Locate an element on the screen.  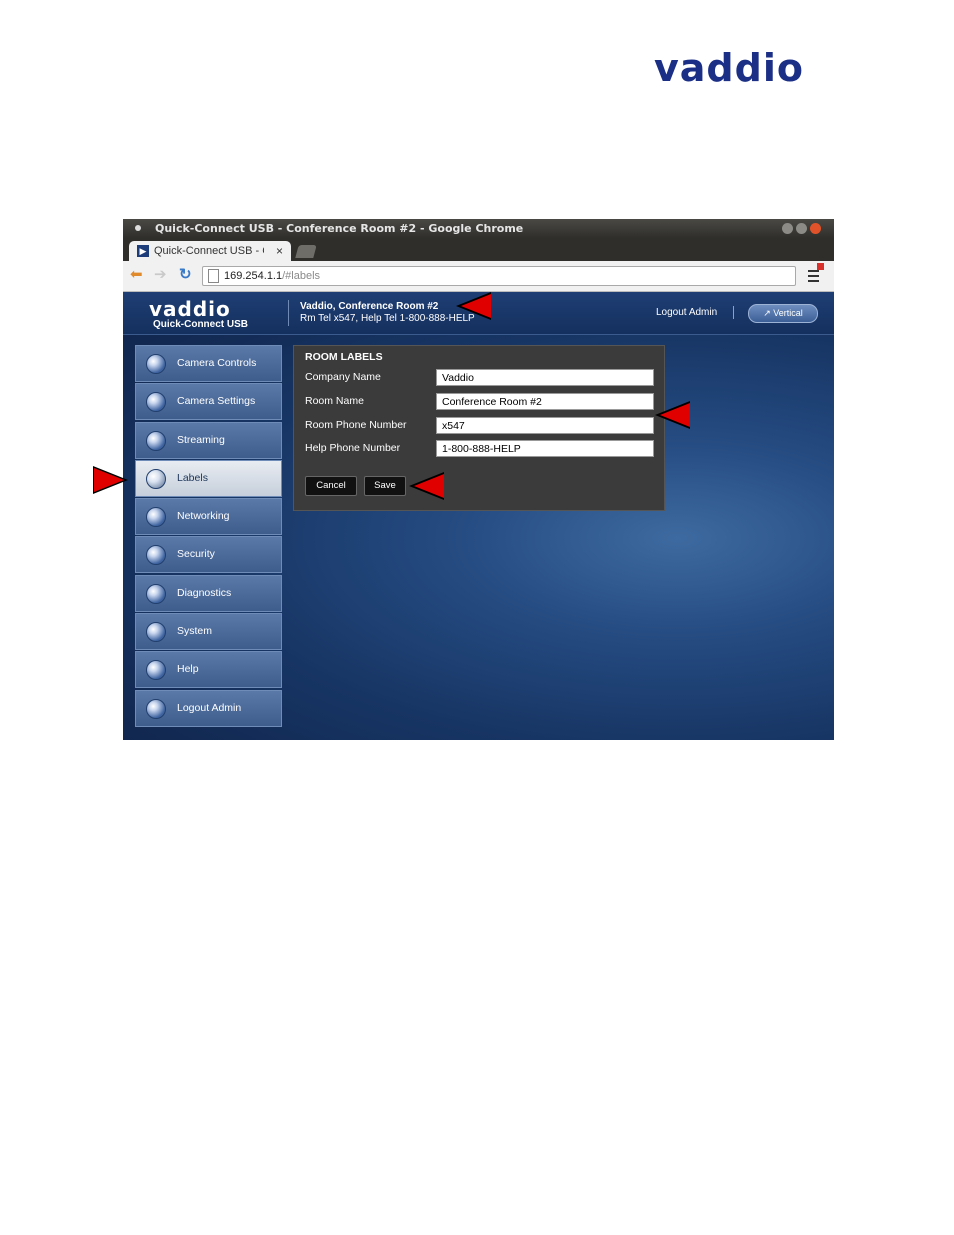
help-phone-label: Help Phone Number is located at coordinates (353, 448).